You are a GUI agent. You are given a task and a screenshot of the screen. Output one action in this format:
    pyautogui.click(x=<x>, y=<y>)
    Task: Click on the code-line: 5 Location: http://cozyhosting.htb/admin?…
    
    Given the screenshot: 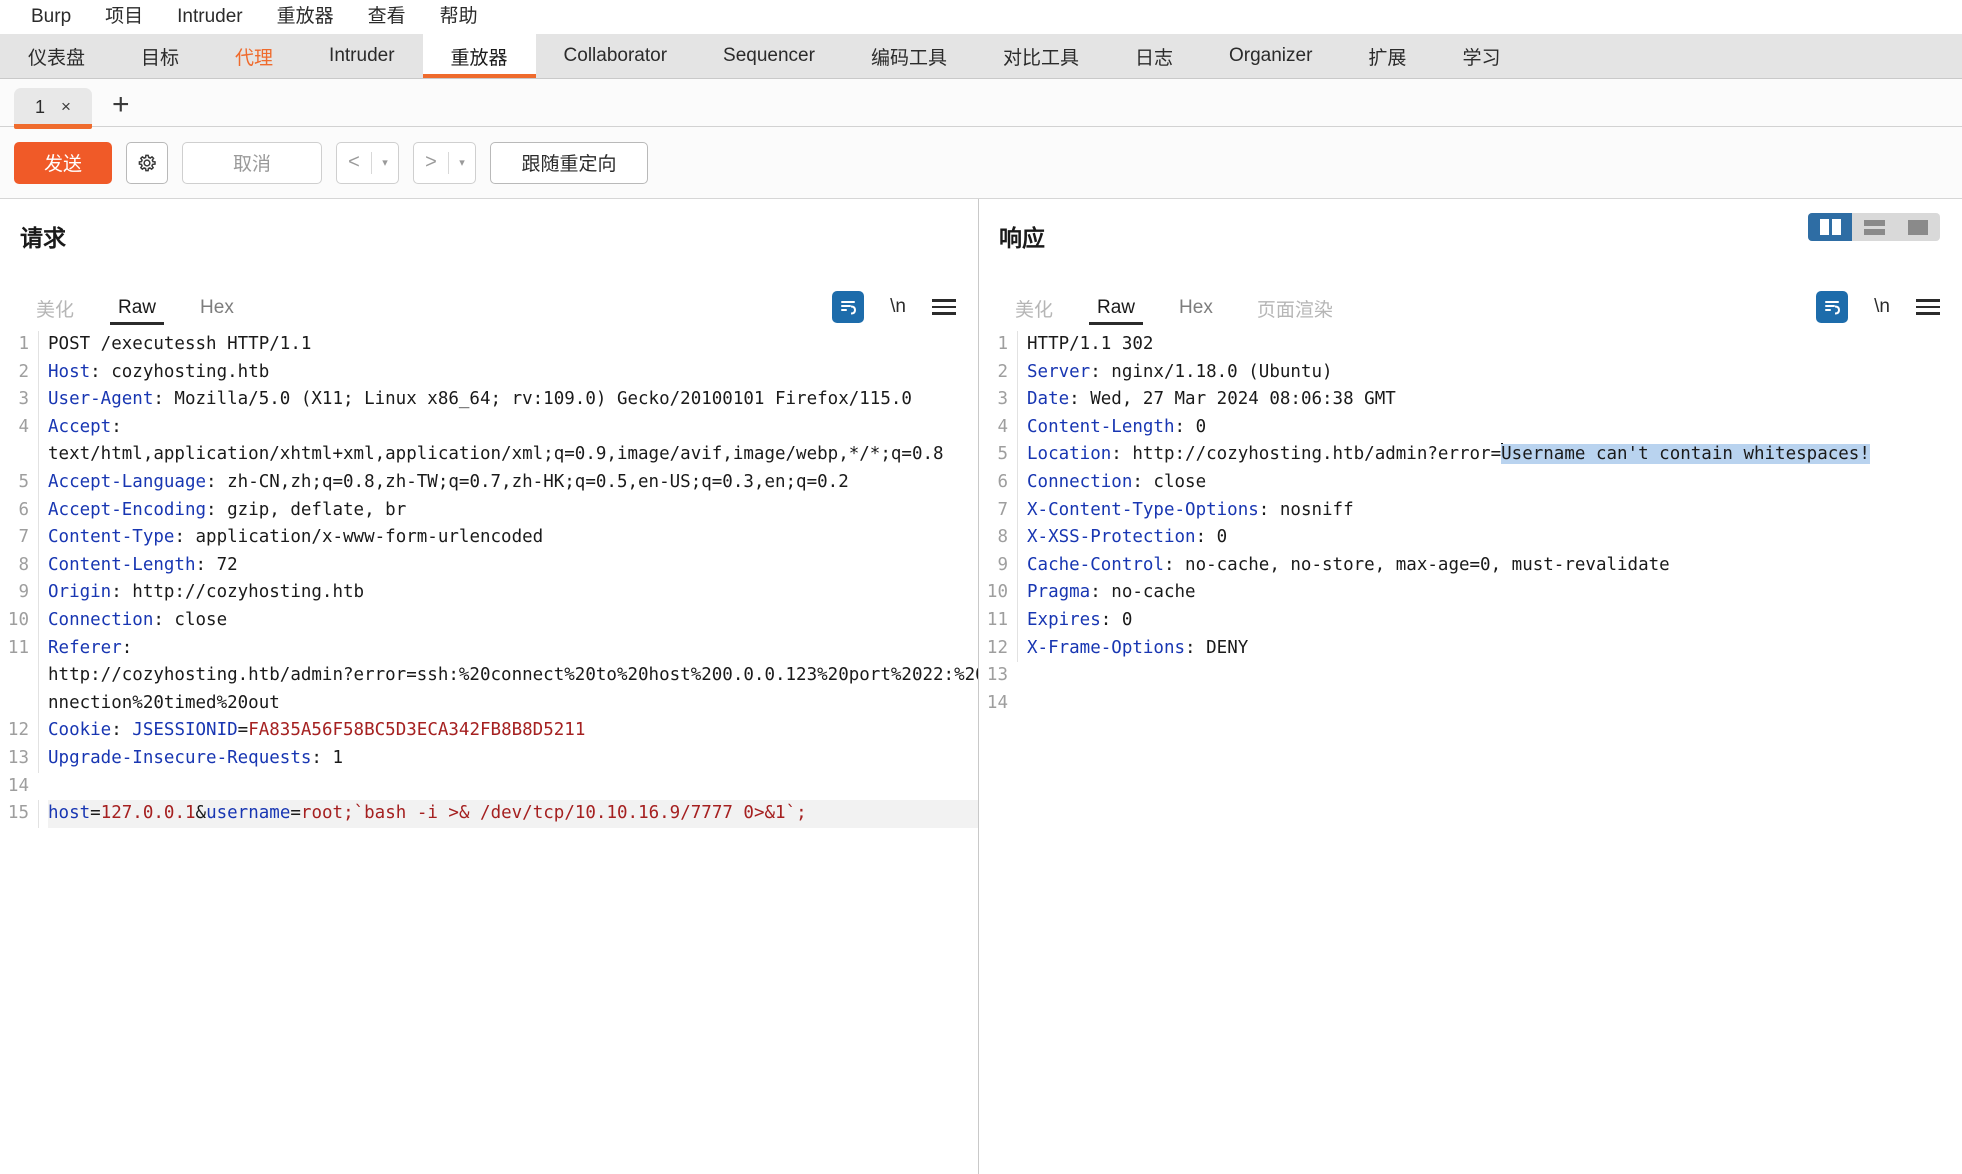 What is the action you would take?
    pyautogui.click(x=1470, y=455)
    